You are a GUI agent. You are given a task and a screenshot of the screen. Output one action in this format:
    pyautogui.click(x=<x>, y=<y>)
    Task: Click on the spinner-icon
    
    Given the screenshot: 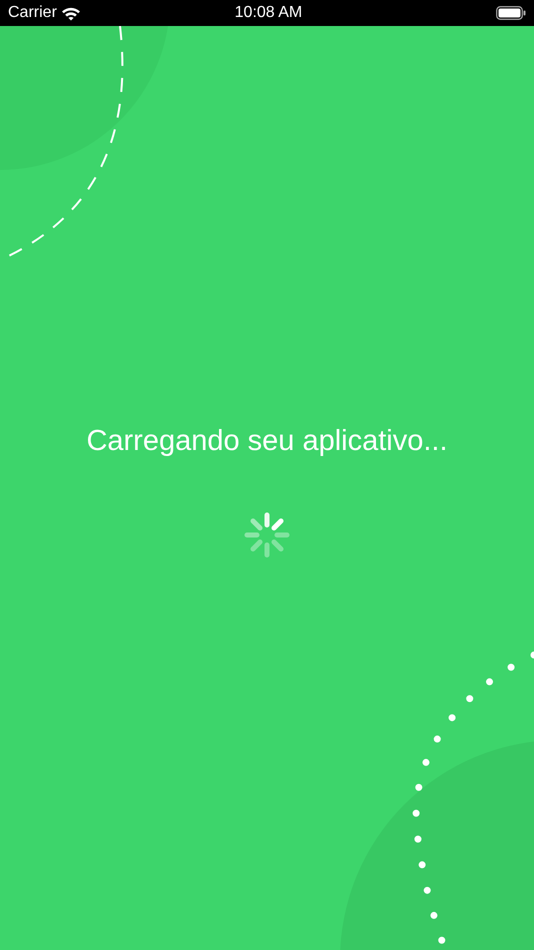 What is the action you would take?
    pyautogui.click(x=267, y=535)
    